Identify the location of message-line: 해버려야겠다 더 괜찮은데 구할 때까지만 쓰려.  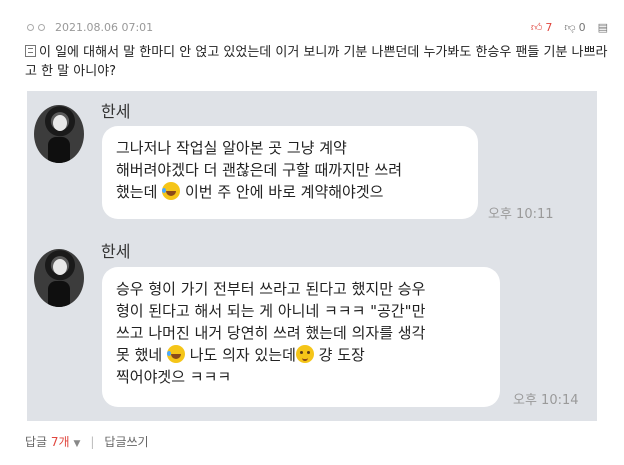
(259, 170).